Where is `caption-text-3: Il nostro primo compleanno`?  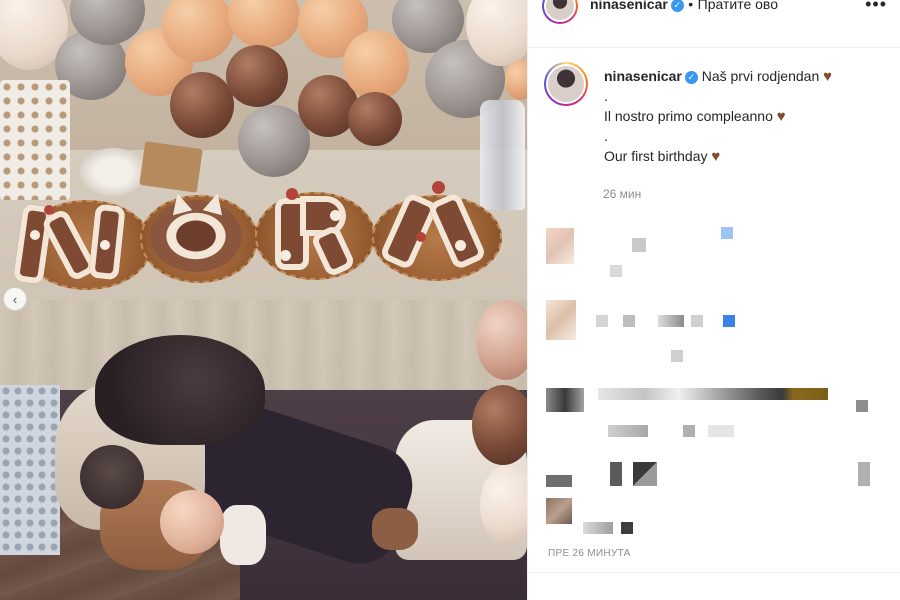
caption-text-3: Il nostro primo compleanno is located at coordinates (688, 116).